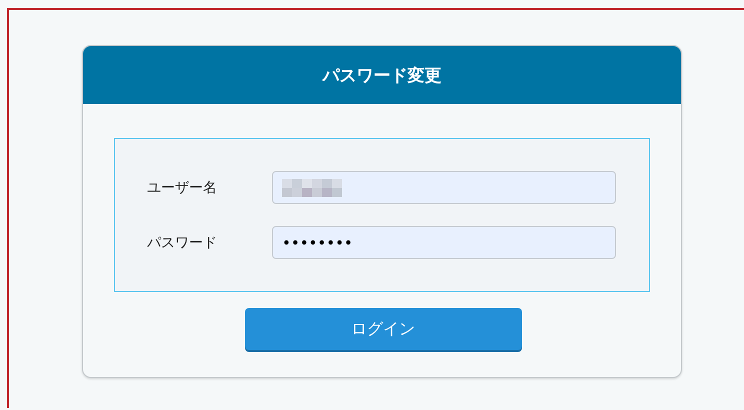 The width and height of the screenshot is (744, 410). I want to click on input-field, so click(444, 187).